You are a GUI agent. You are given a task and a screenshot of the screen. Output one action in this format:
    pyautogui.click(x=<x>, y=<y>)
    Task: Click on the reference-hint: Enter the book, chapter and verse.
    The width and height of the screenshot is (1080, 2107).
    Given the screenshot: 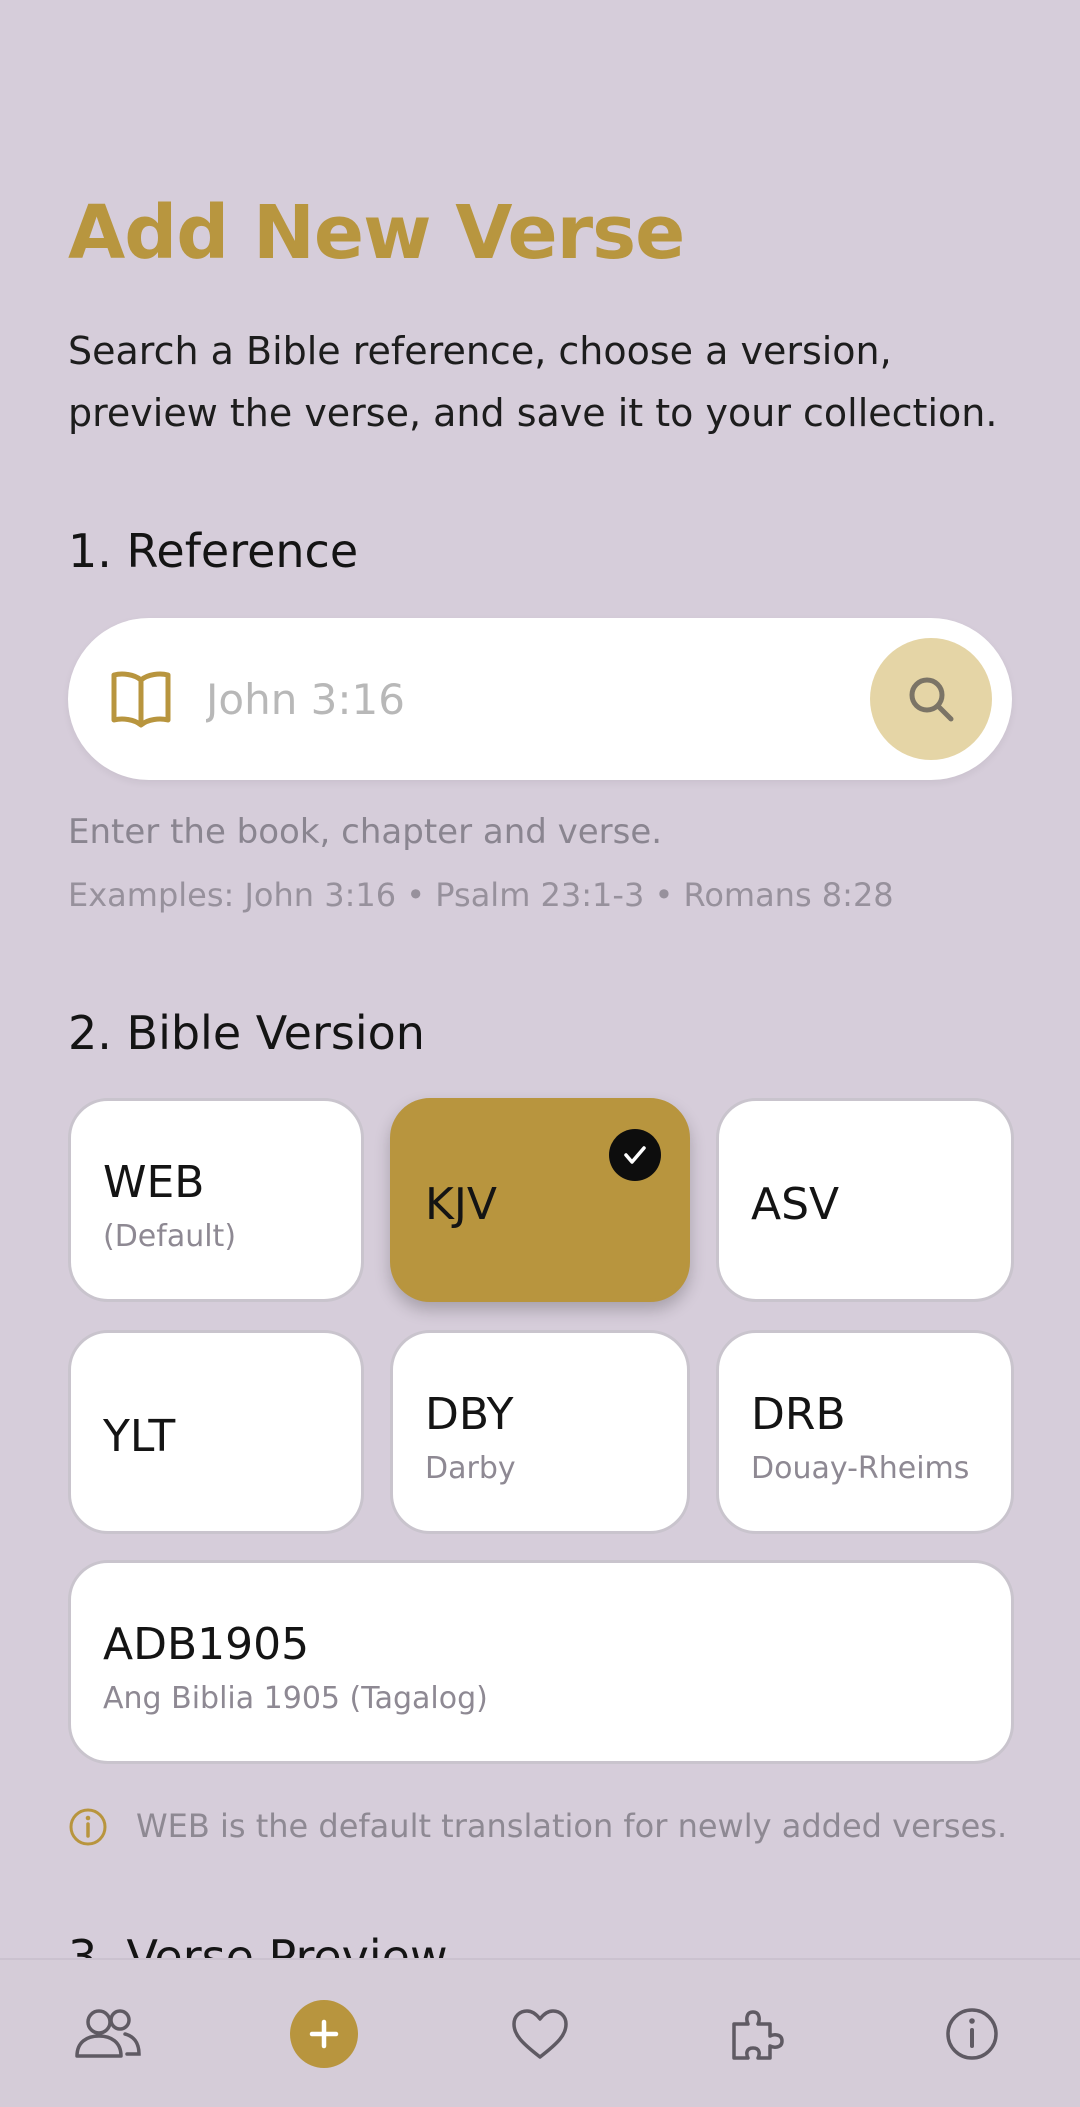 What is the action you would take?
    pyautogui.click(x=365, y=832)
    